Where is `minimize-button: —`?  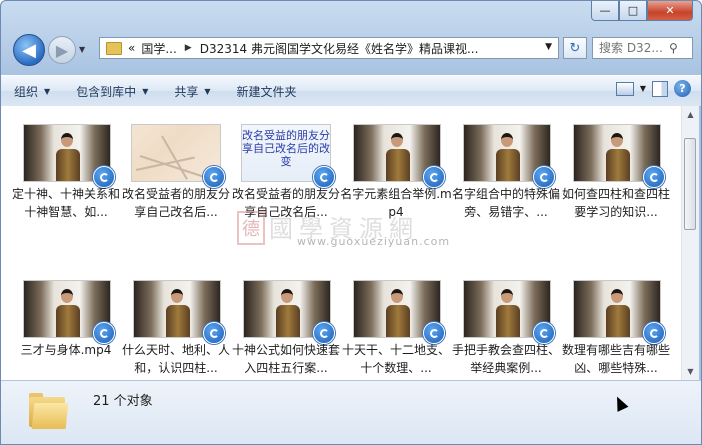 minimize-button: — is located at coordinates (605, 11).